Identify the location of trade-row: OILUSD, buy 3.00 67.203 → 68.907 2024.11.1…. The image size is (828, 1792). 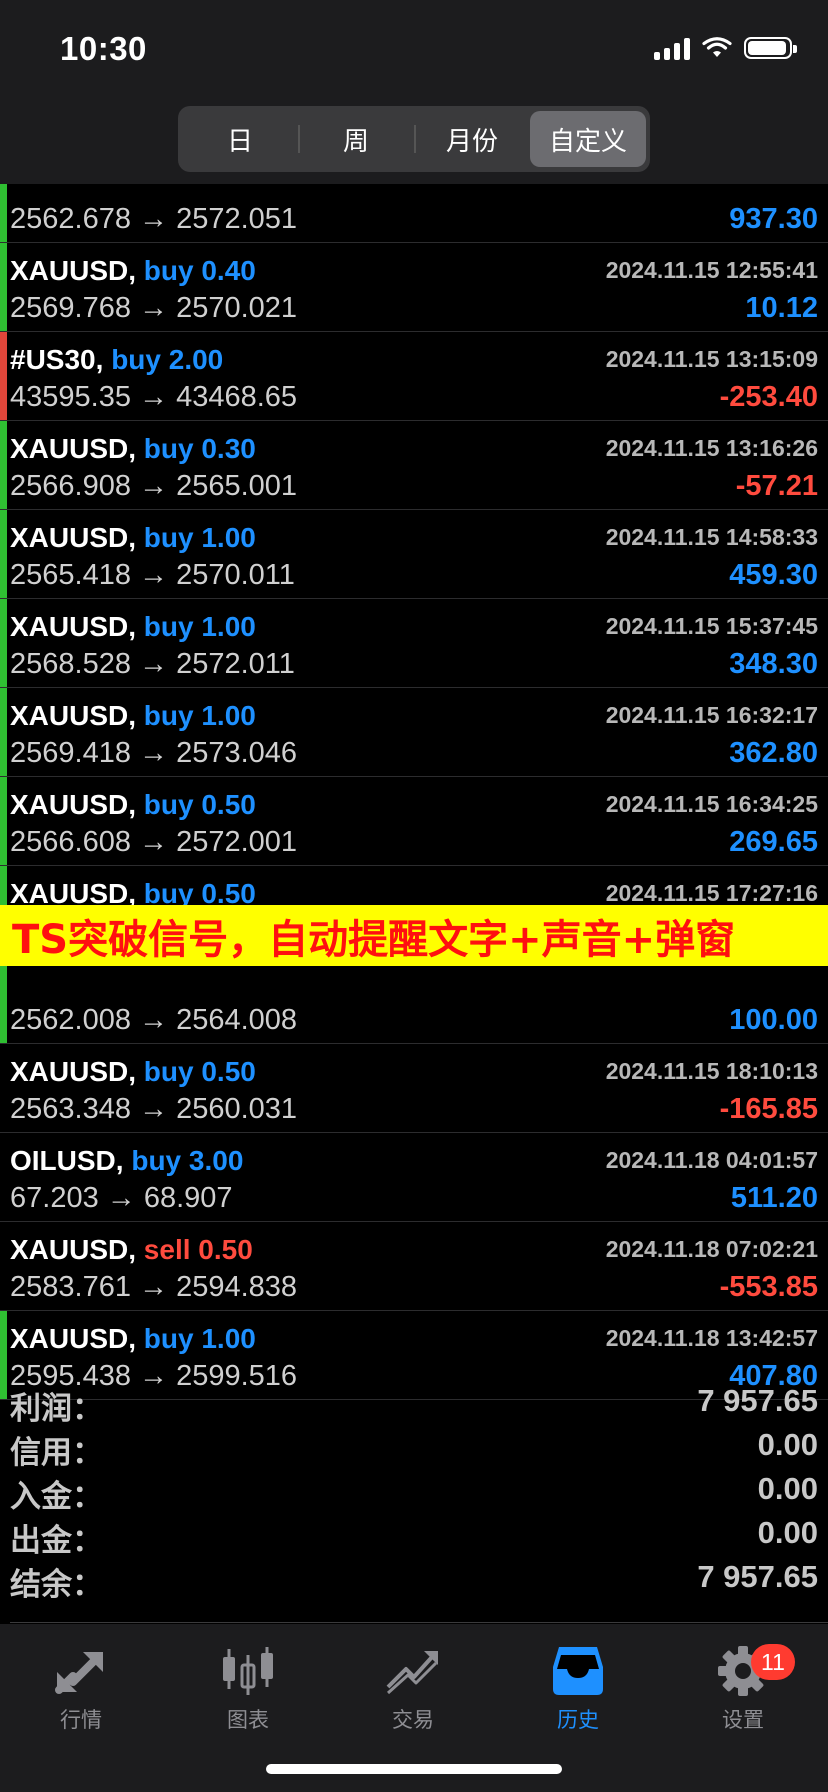
(414, 1177).